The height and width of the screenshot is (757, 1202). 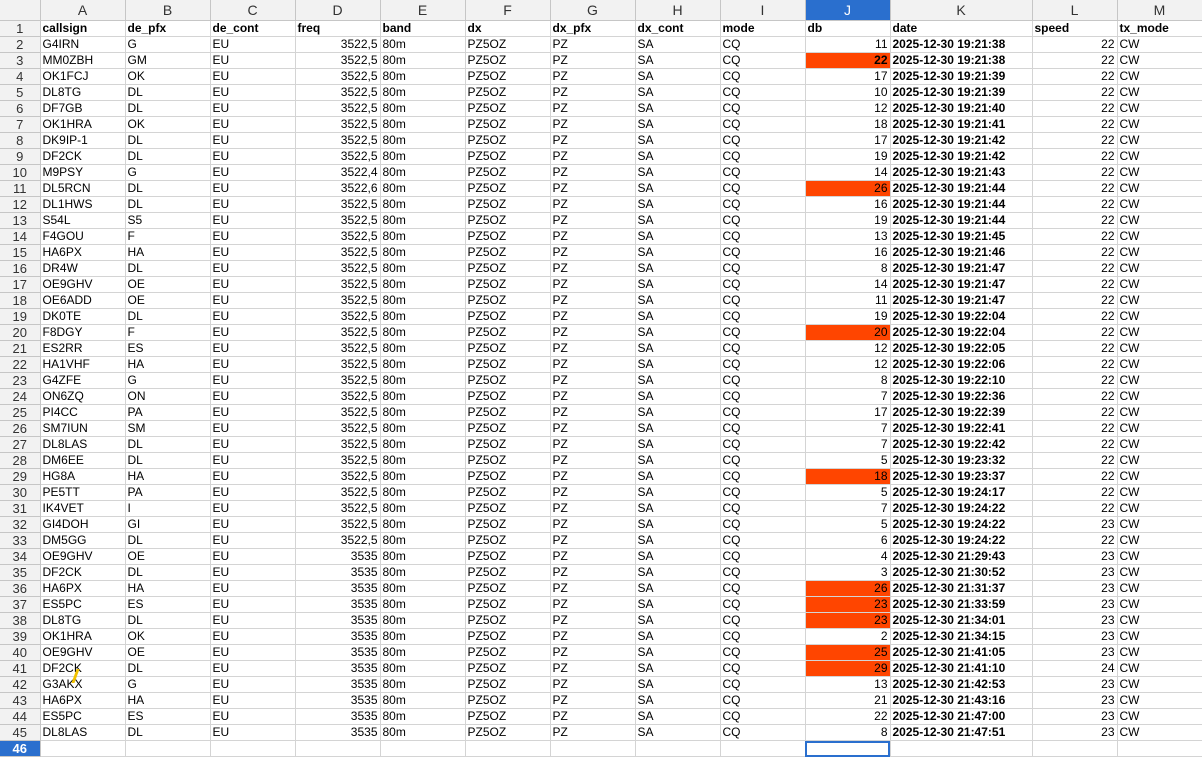 I want to click on cell-db: 17, so click(x=848, y=140).